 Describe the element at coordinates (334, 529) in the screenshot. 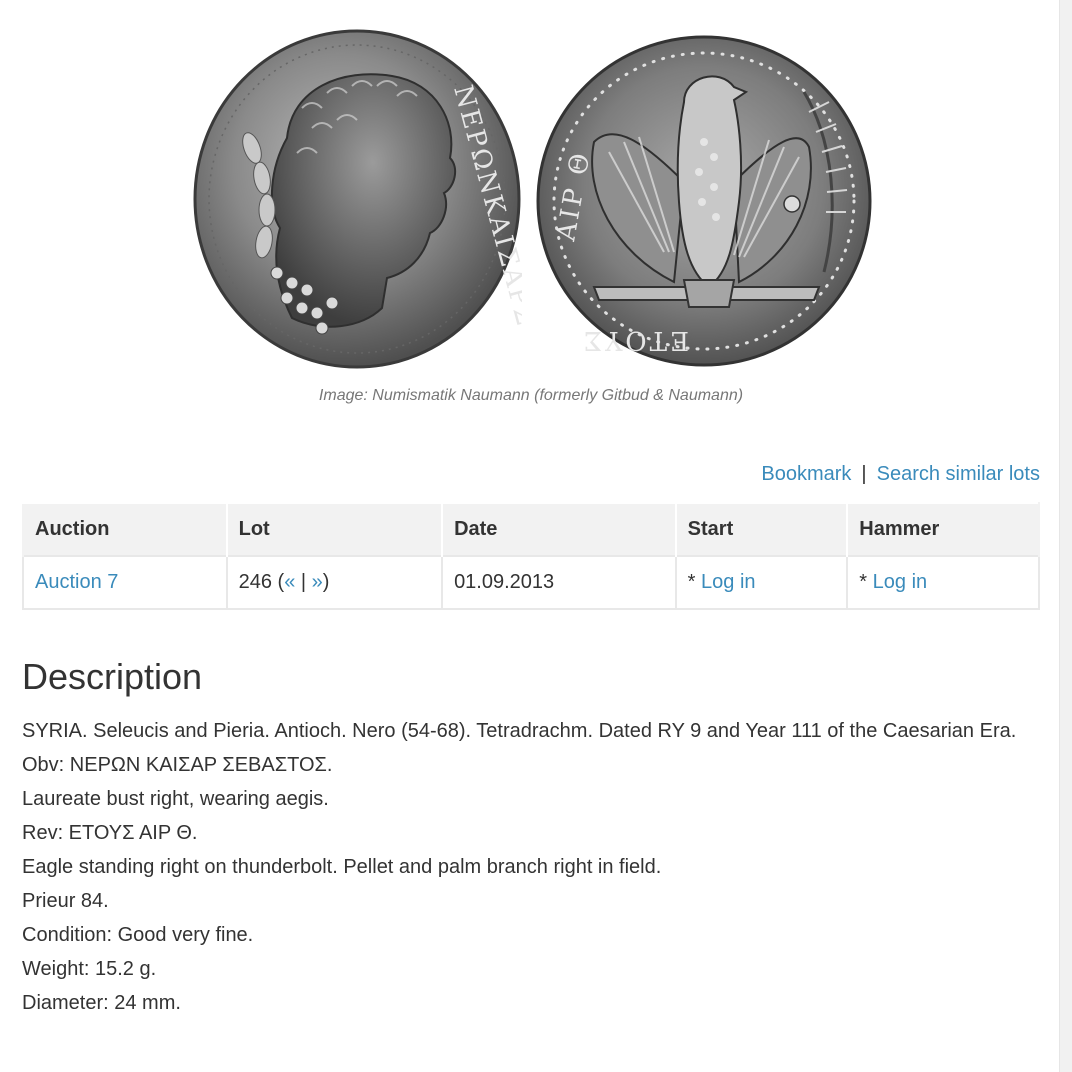

I see `column-header-lot: Lot` at that location.